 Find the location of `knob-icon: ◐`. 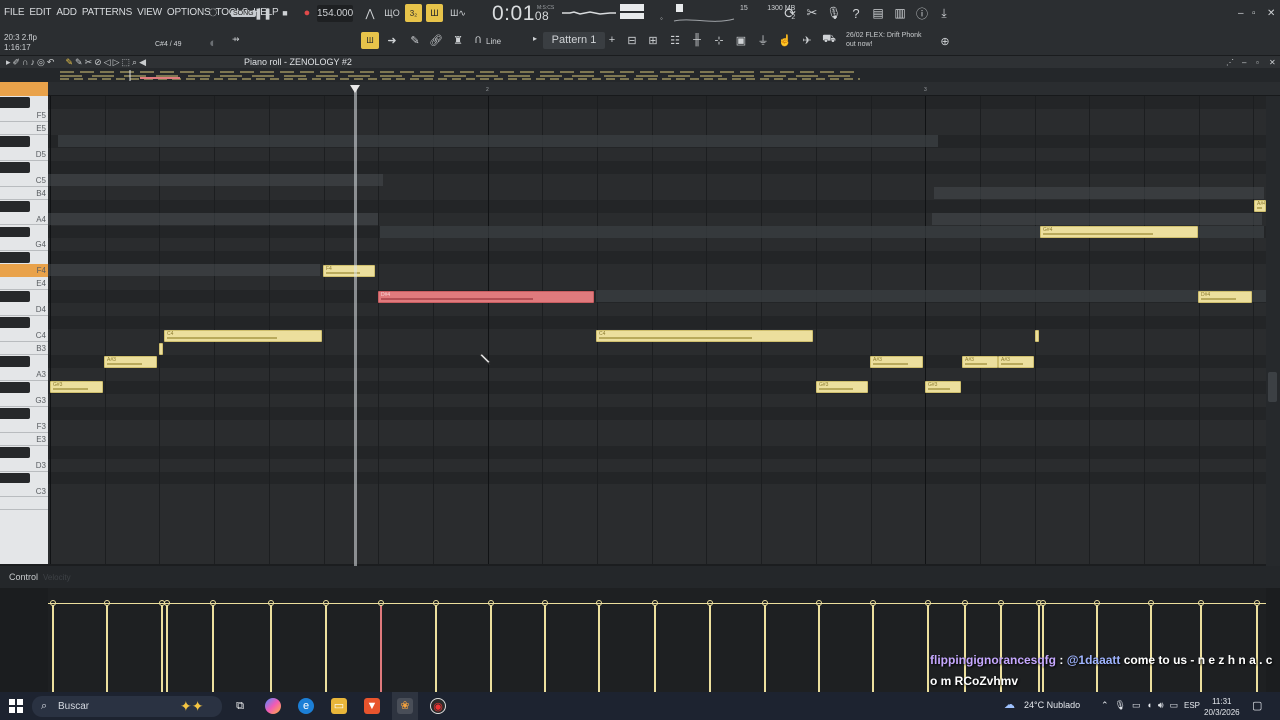

knob-icon: ◐ is located at coordinates (213, 42).